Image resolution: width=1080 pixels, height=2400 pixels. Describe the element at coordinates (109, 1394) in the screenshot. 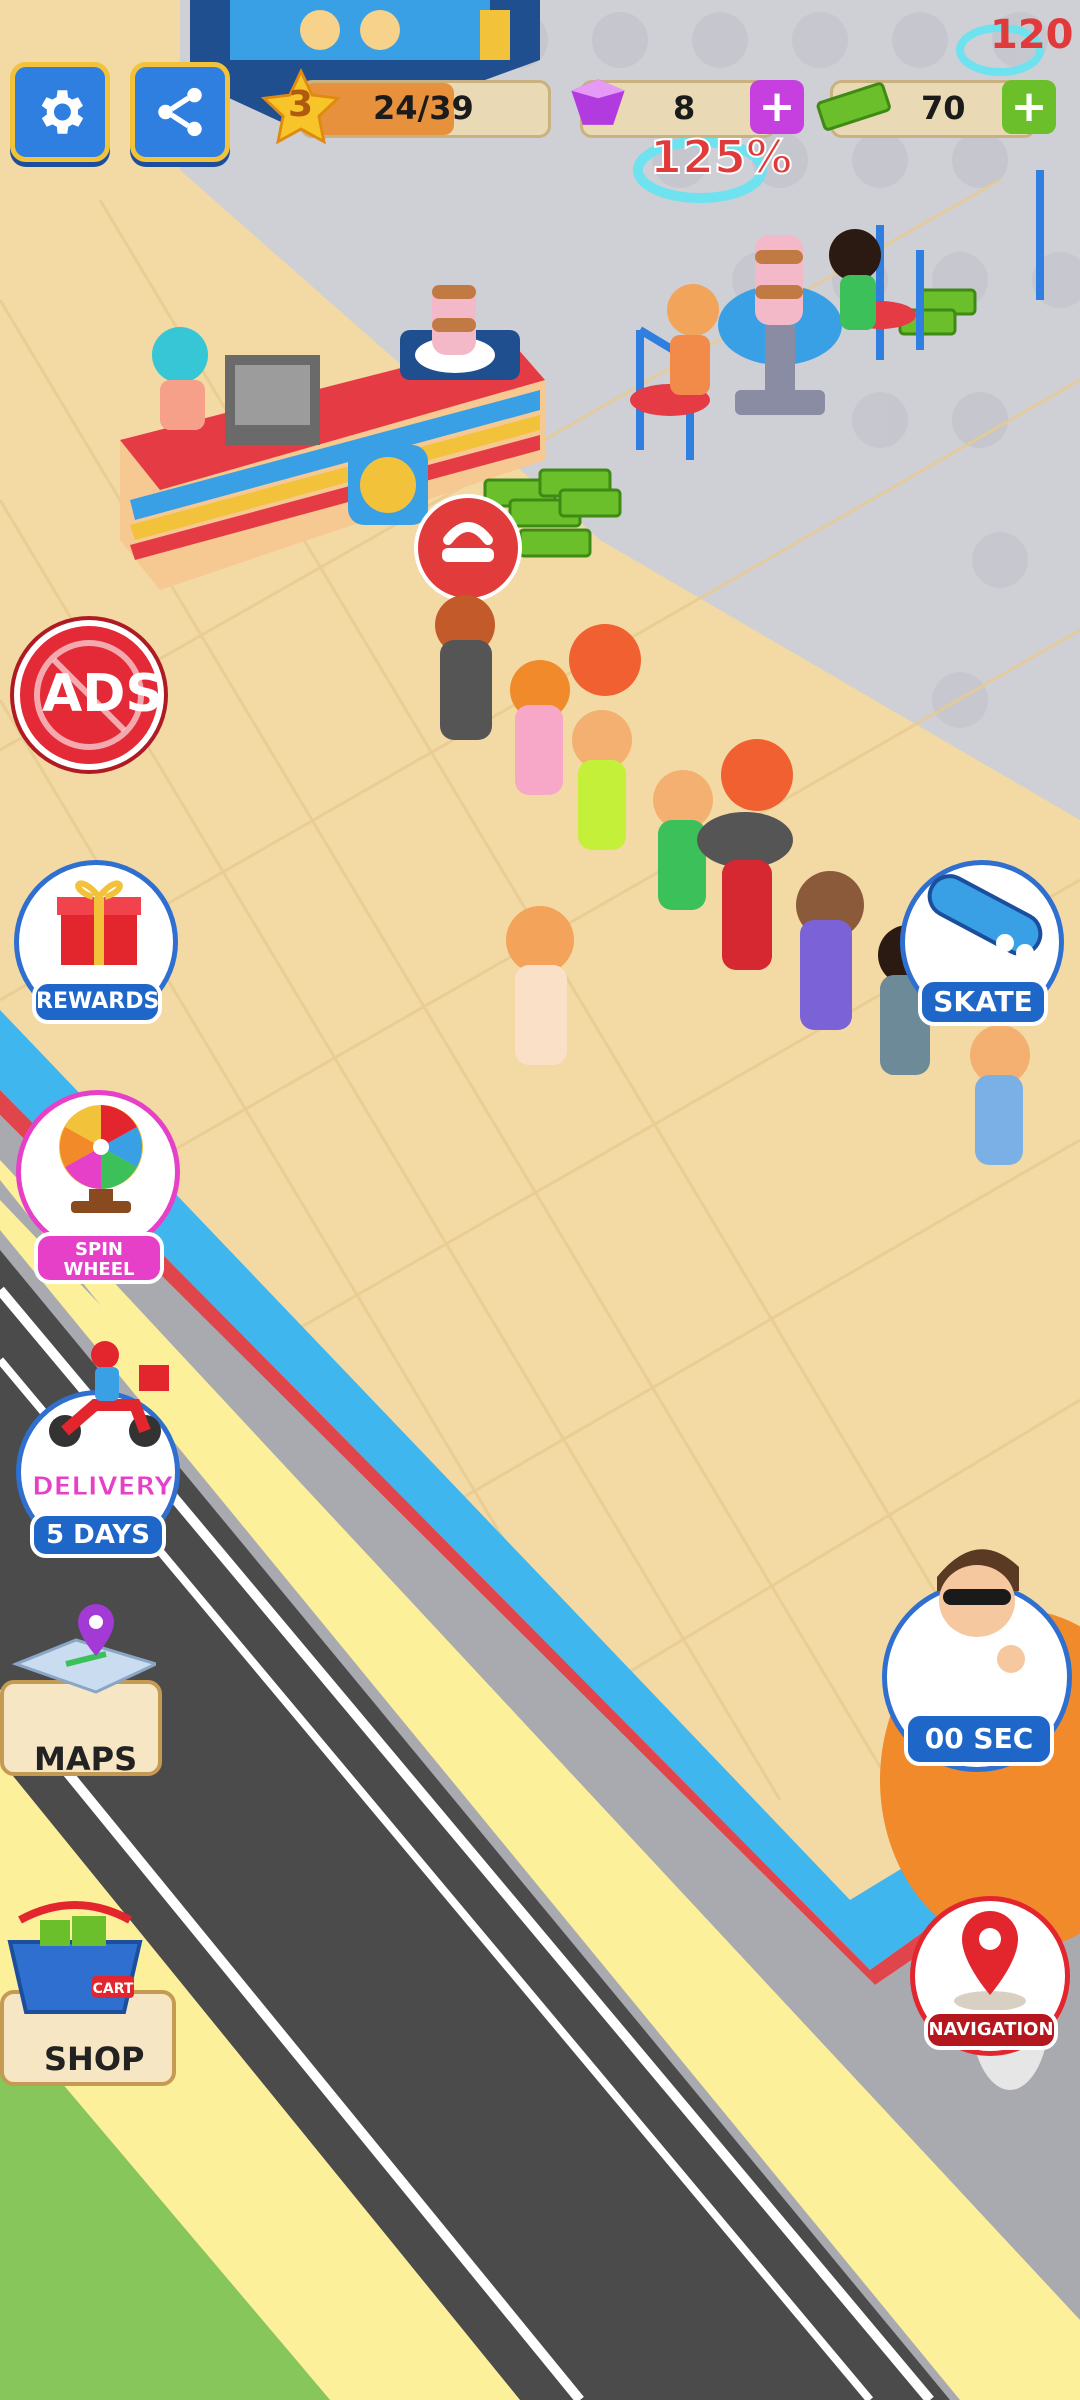

I see `scooter-icon` at that location.